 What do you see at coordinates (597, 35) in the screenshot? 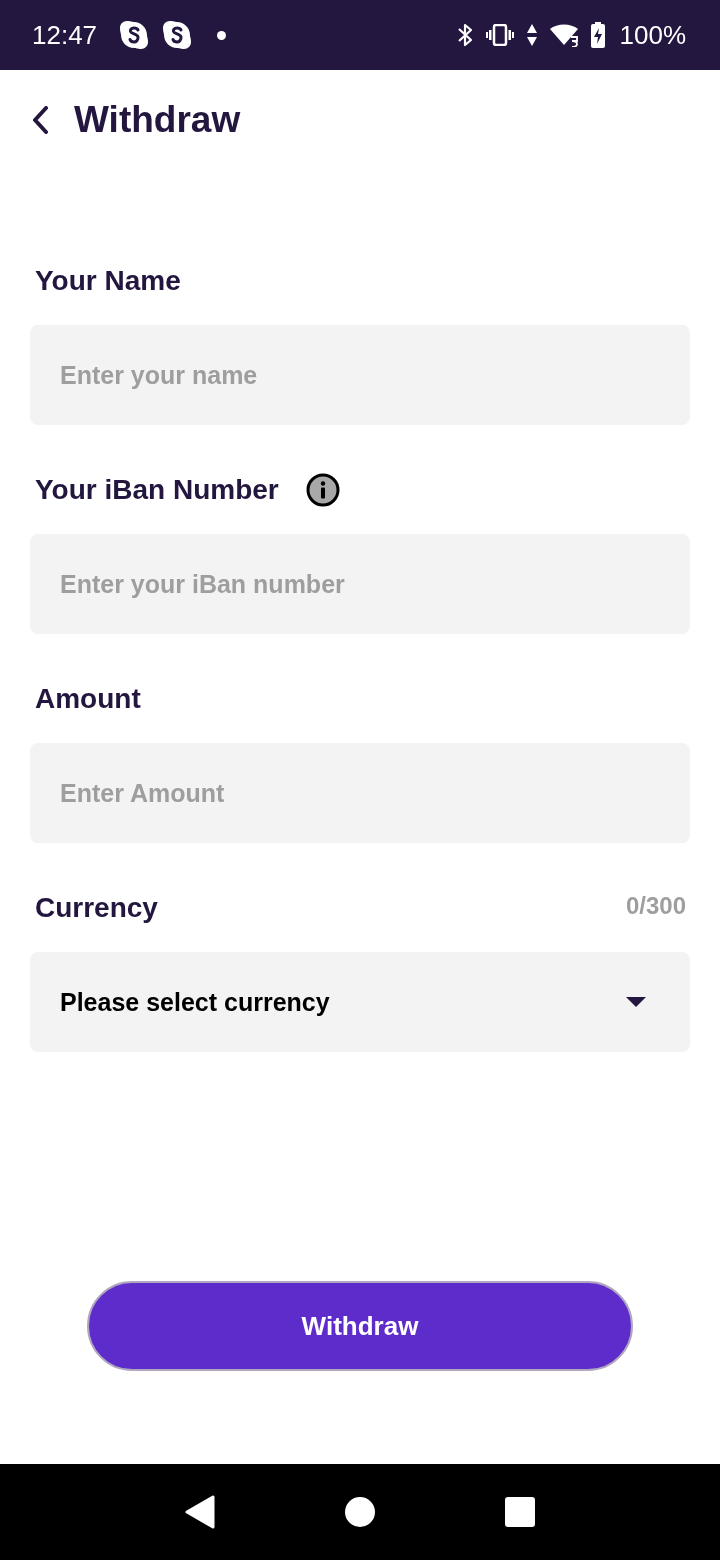
I see `battery-charging-icon` at bounding box center [597, 35].